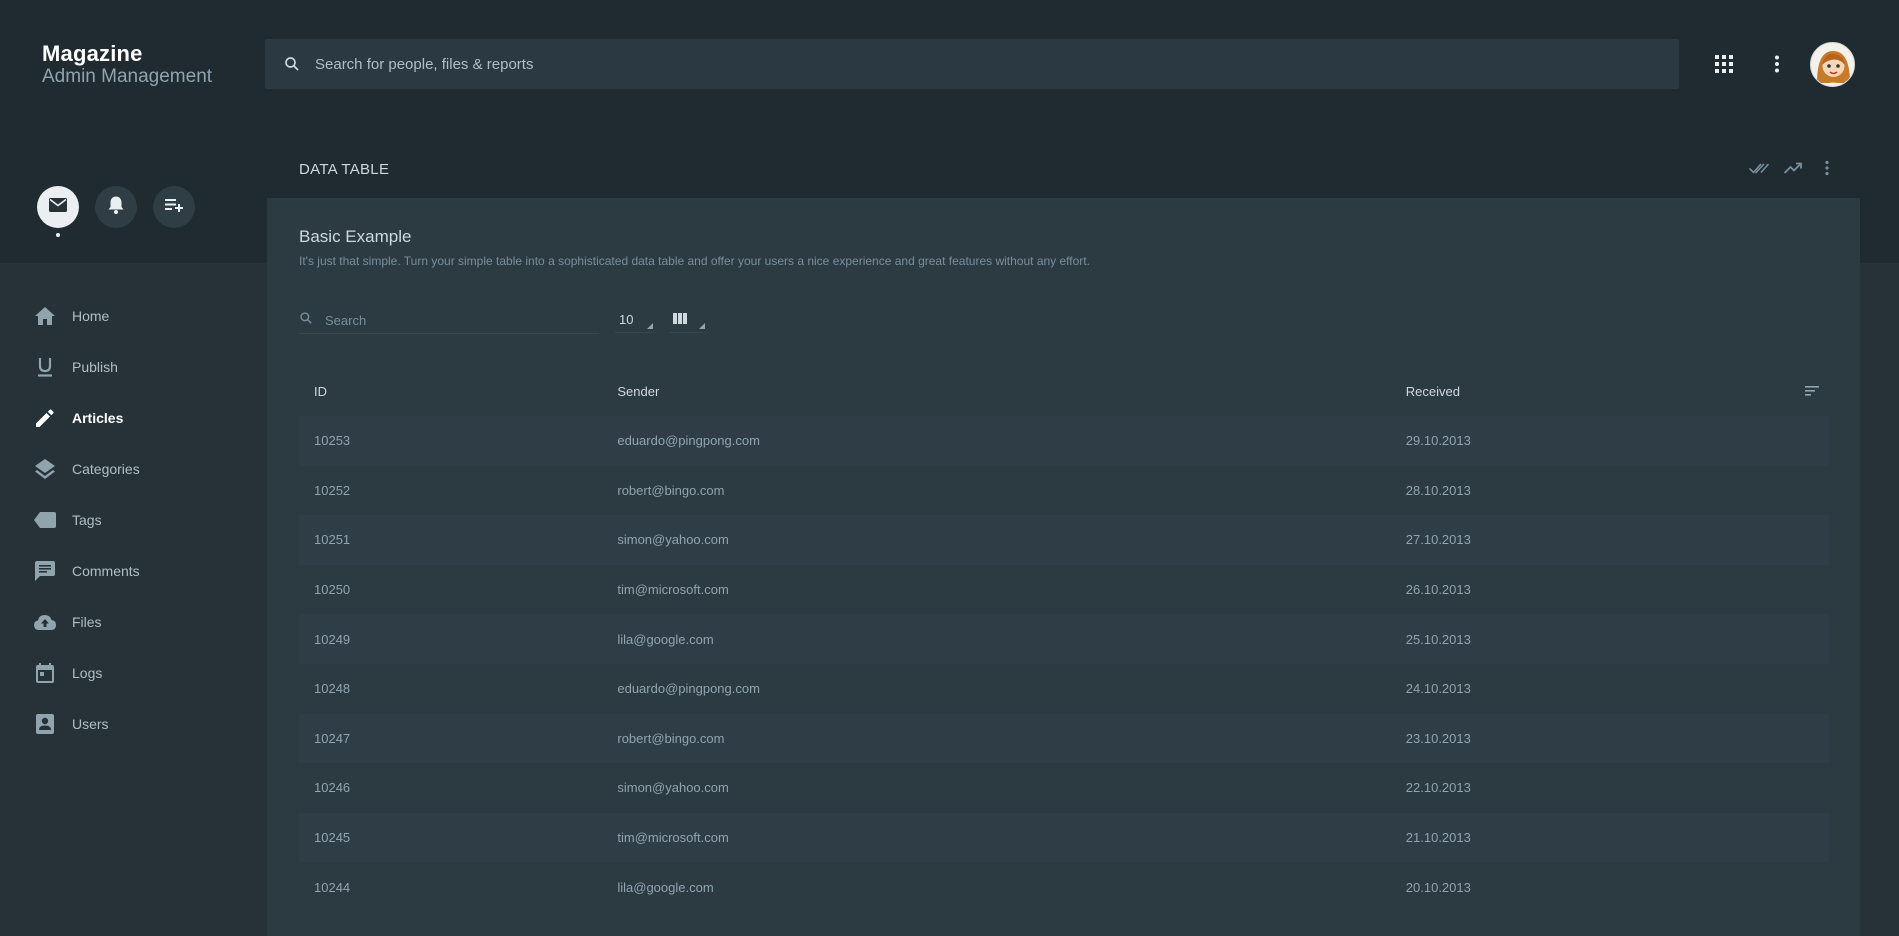 Image resolution: width=1899 pixels, height=936 pixels. Describe the element at coordinates (45, 418) in the screenshot. I see `pencil-icon` at that location.